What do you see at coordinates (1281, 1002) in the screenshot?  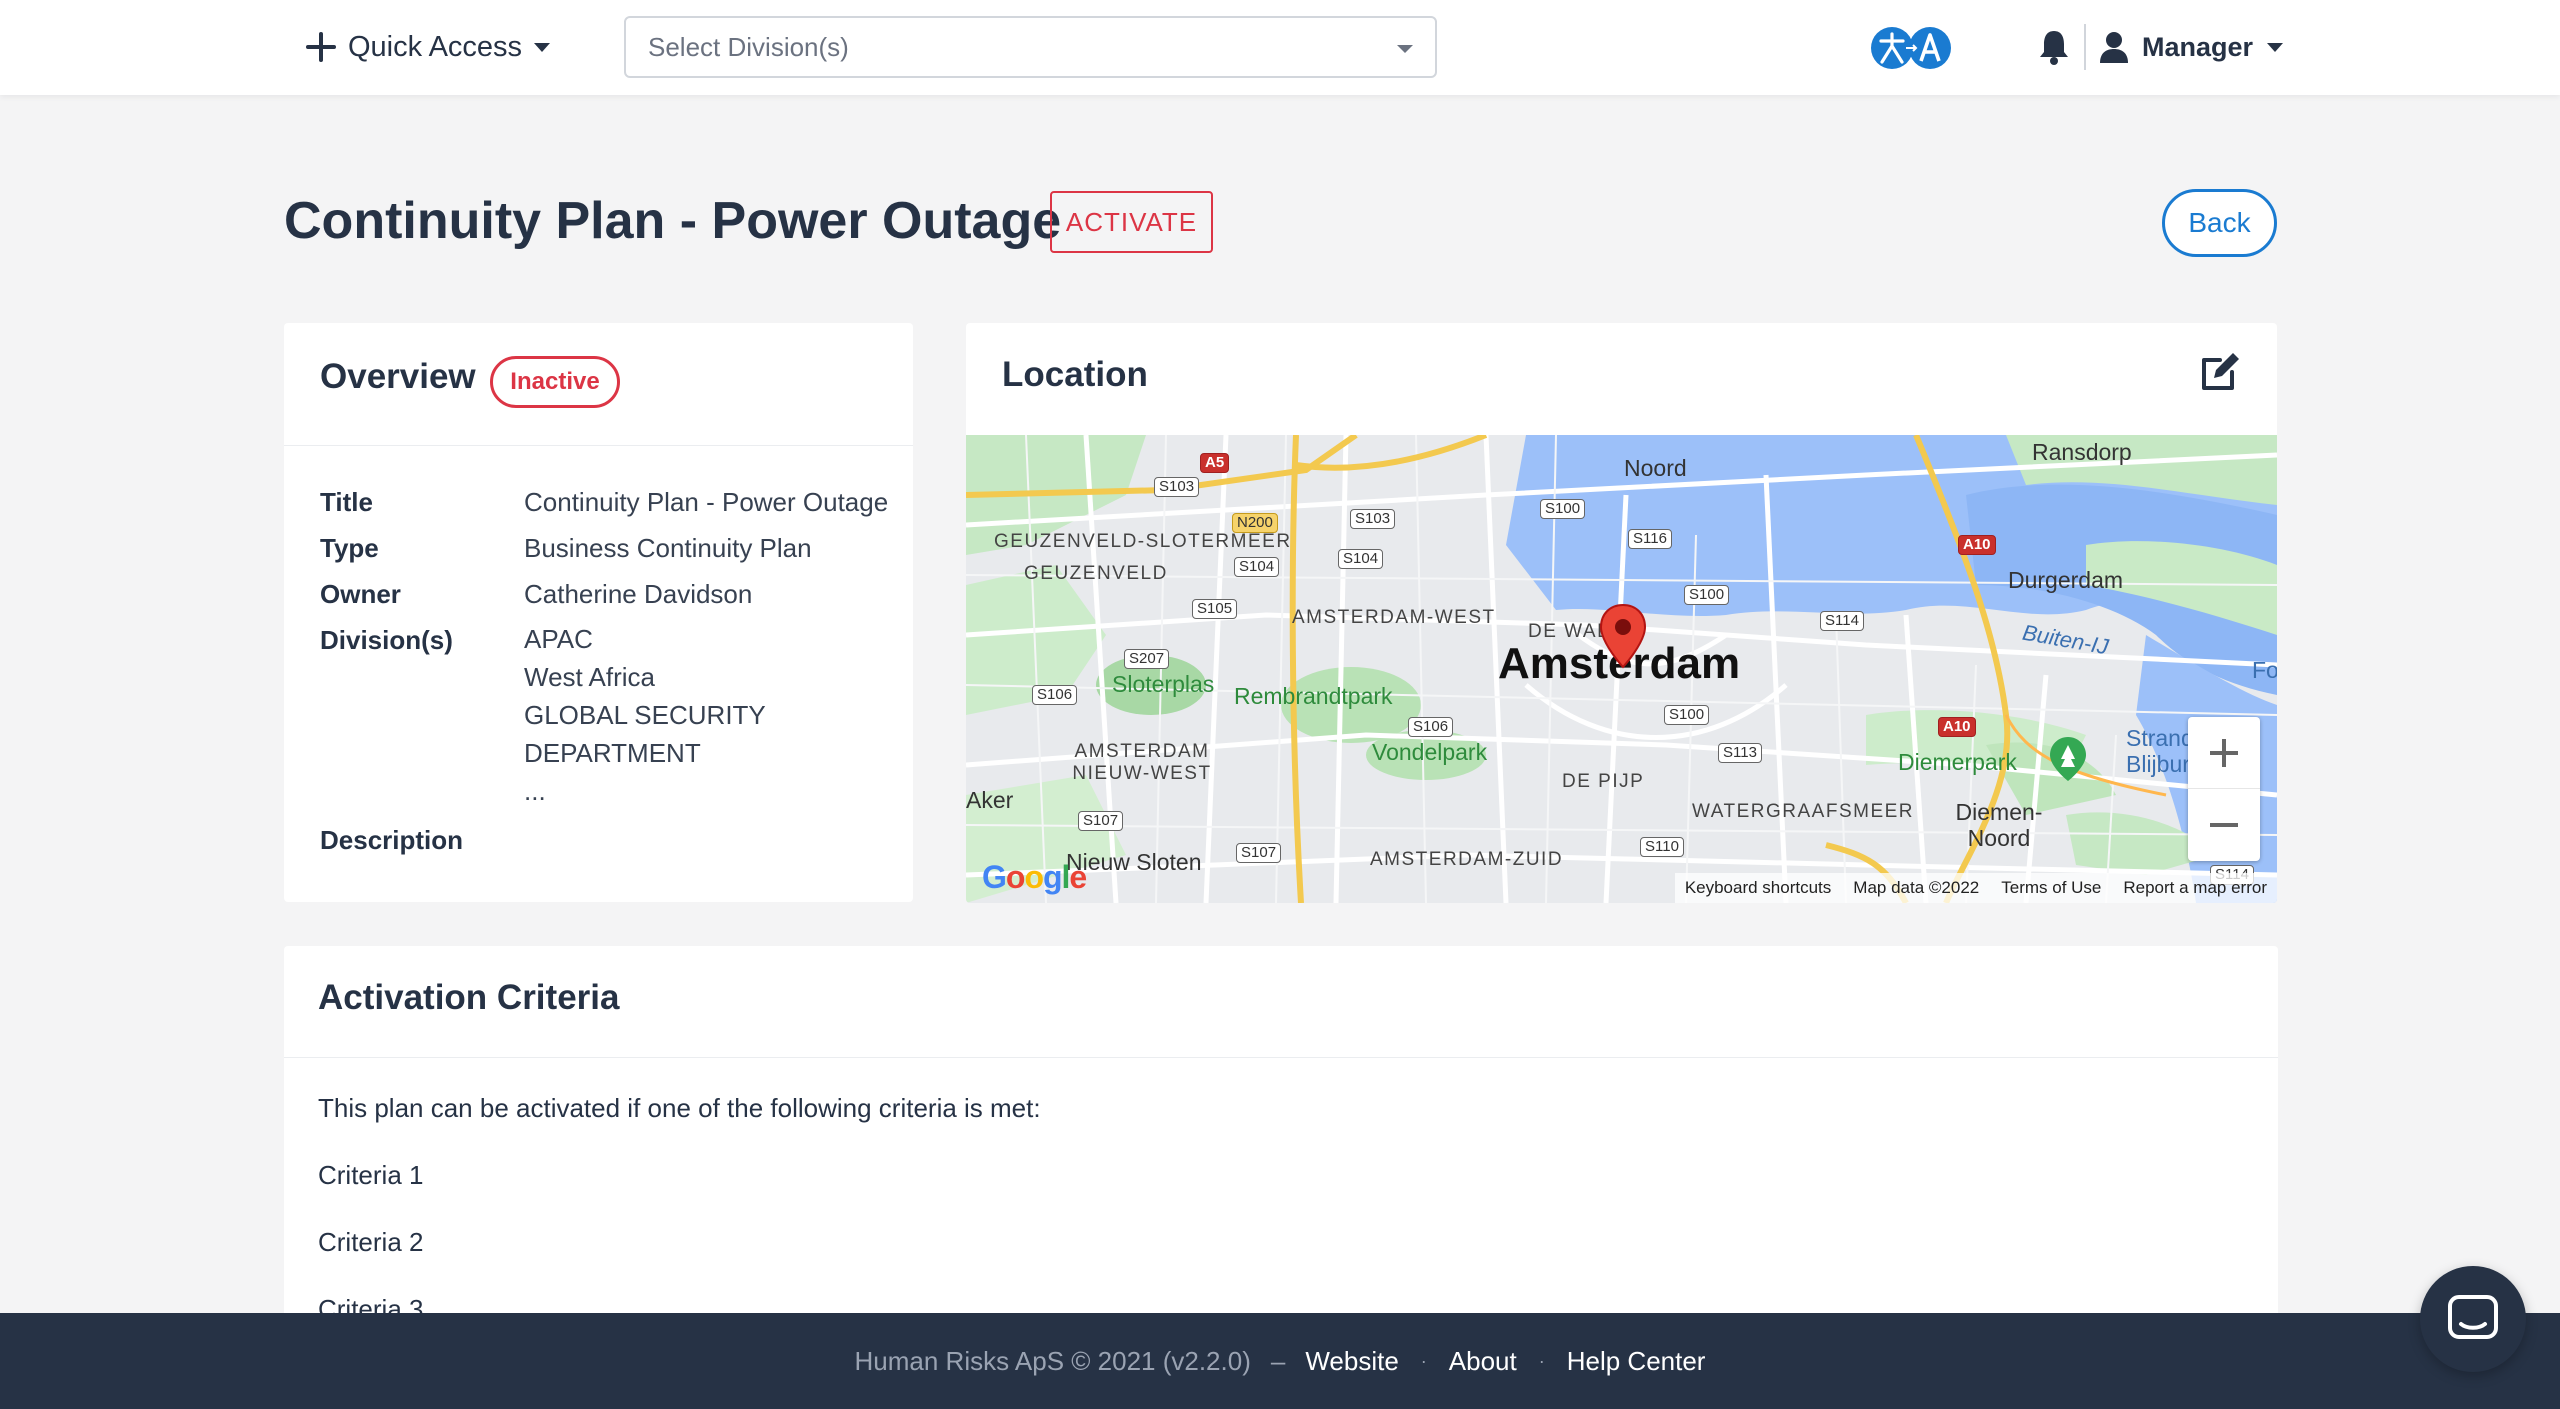 I see `activation-card-header: Activation Criteria` at bounding box center [1281, 1002].